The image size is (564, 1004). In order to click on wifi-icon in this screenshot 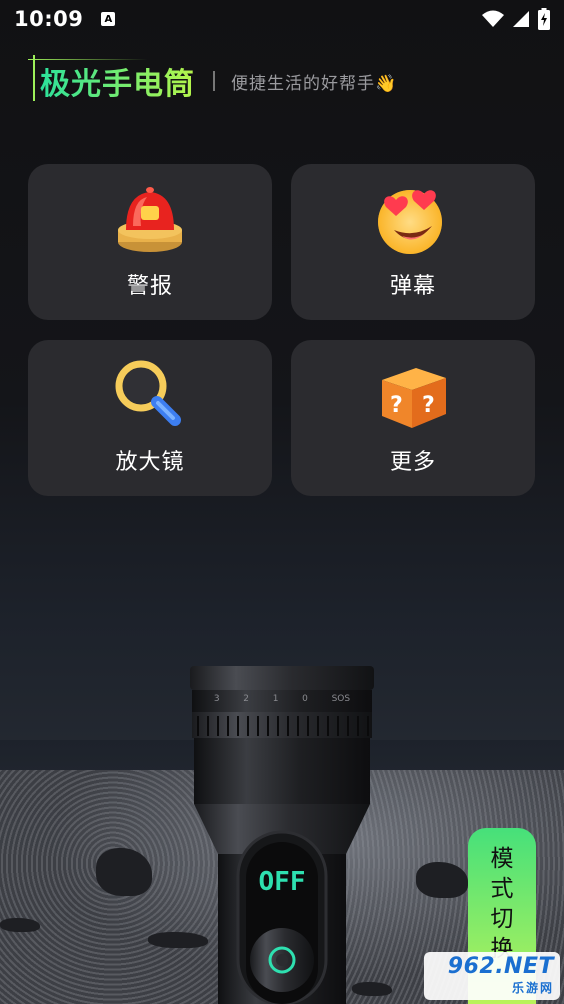, I will do `click(493, 18)`.